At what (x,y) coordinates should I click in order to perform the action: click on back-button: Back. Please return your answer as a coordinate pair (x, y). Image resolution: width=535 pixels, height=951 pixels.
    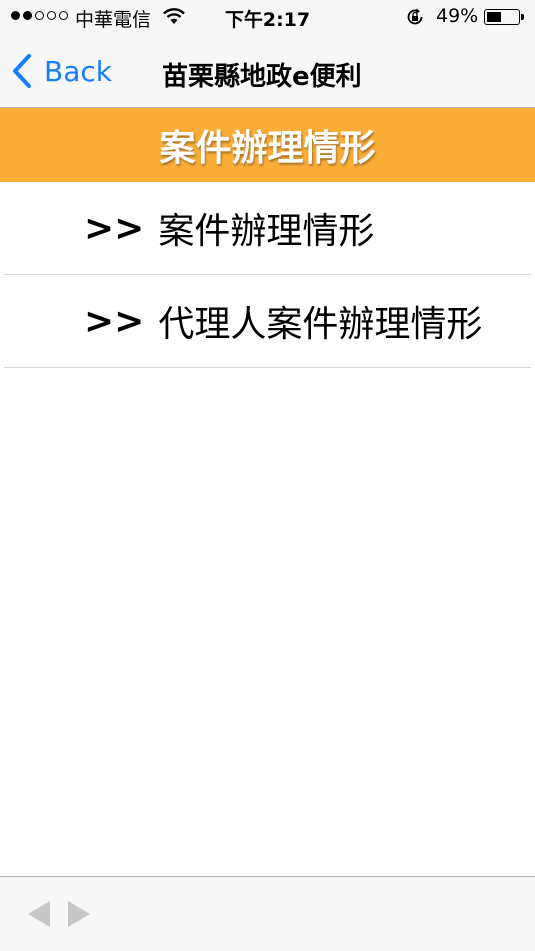
    Looking at the image, I should click on (61, 71).